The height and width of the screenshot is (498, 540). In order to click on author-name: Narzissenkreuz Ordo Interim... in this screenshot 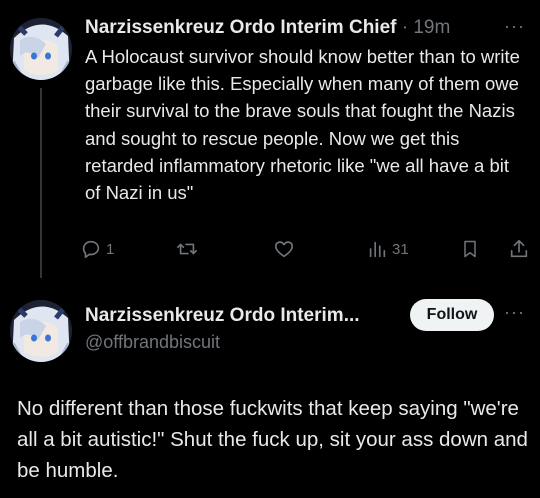, I will do `click(222, 316)`.